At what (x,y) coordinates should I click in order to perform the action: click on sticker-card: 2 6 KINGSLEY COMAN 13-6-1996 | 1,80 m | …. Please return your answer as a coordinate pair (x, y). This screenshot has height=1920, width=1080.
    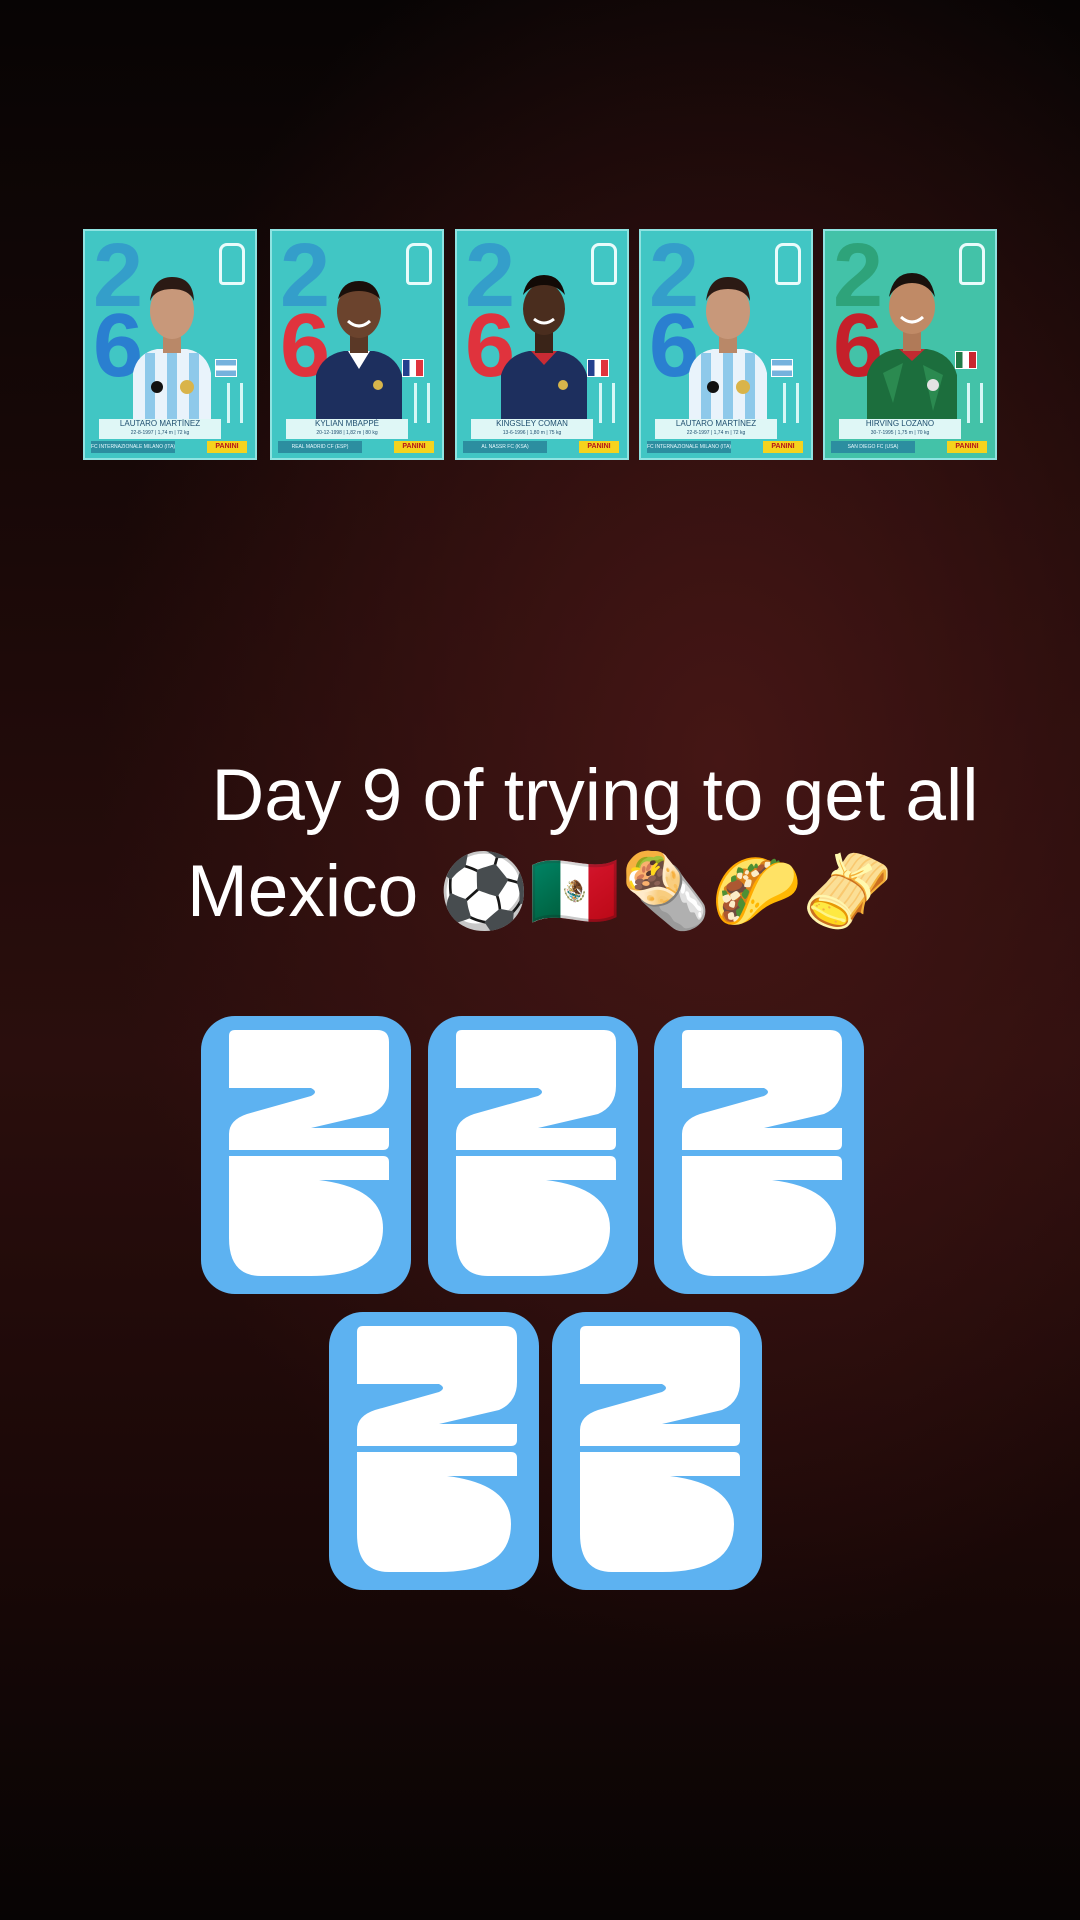
    Looking at the image, I should click on (542, 344).